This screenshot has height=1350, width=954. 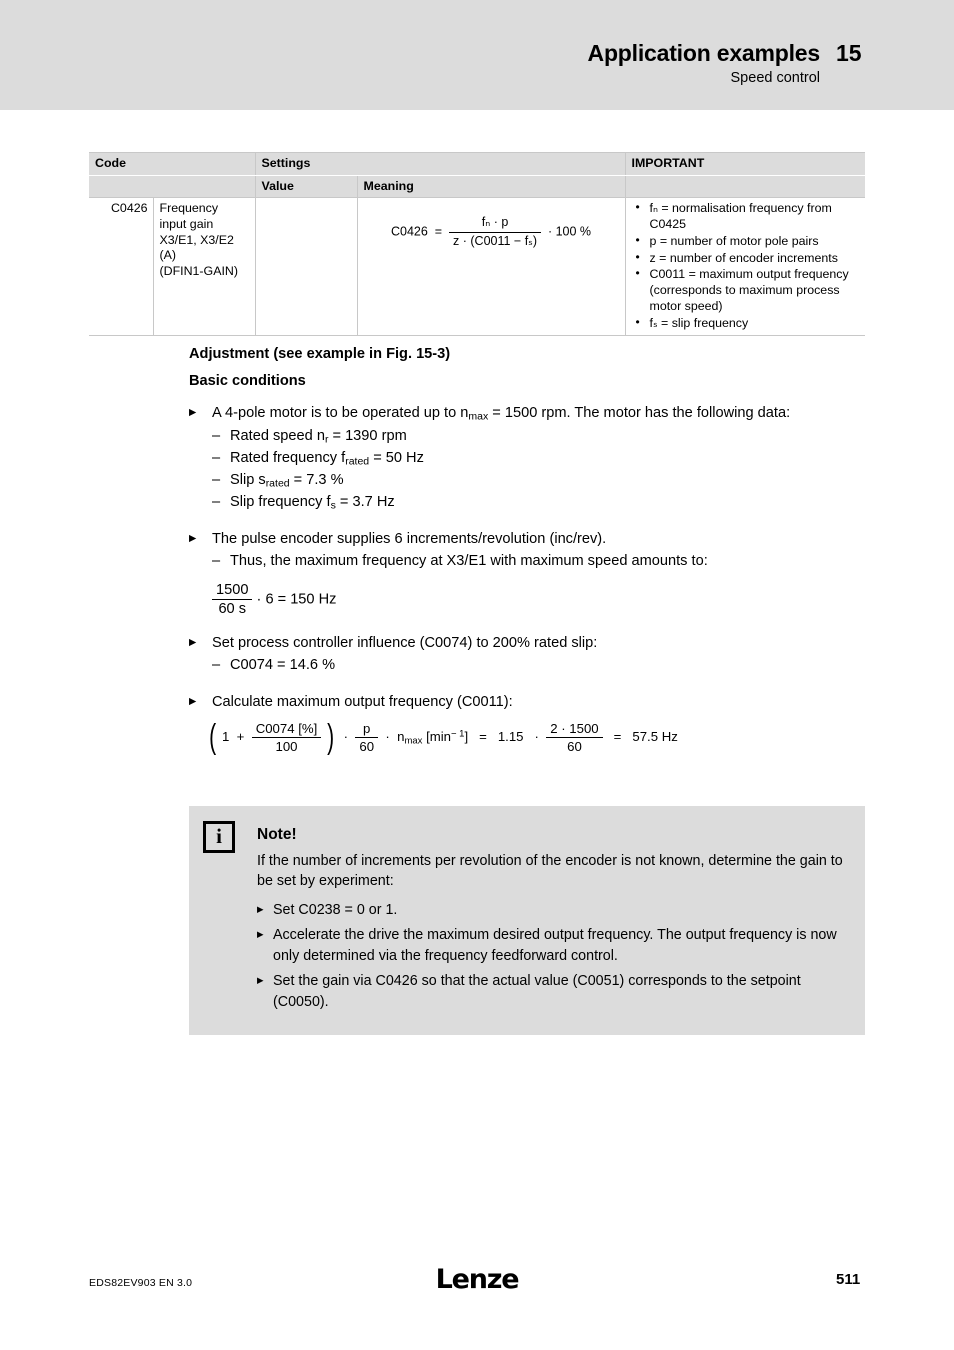 I want to click on eq-fraction-p60: p 60, so click(x=367, y=737).